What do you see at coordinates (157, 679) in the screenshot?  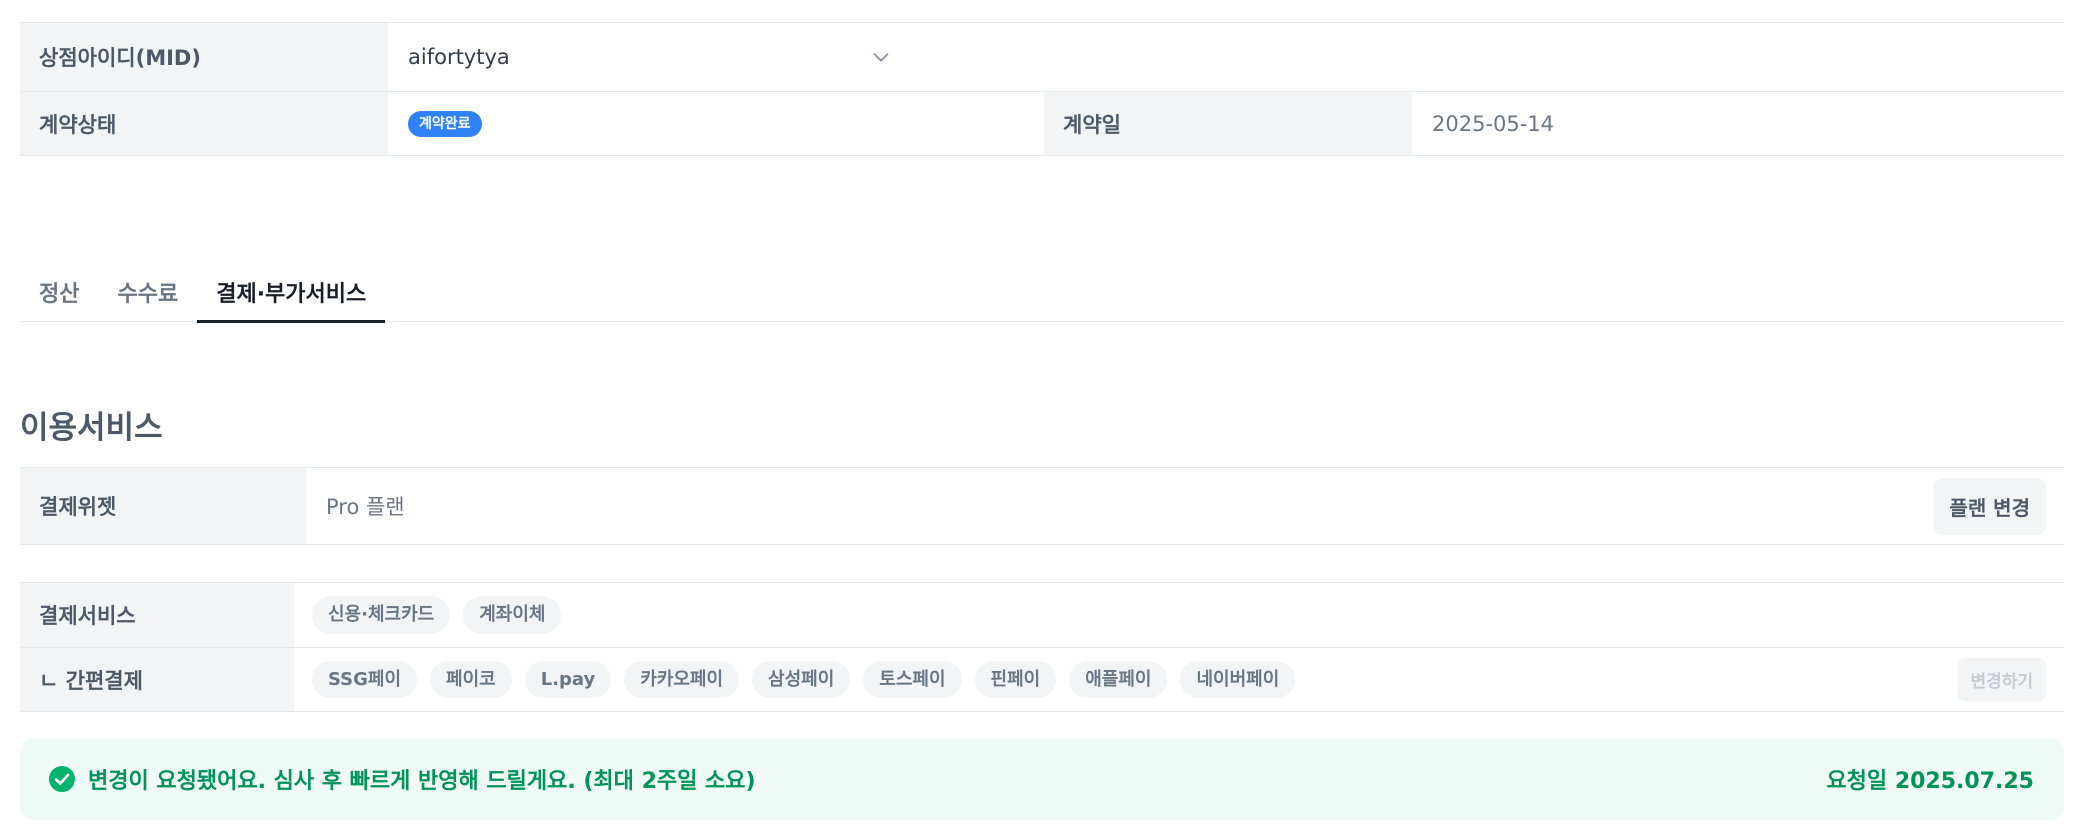 I see `easy-pay-label: ㄴ 간편결제` at bounding box center [157, 679].